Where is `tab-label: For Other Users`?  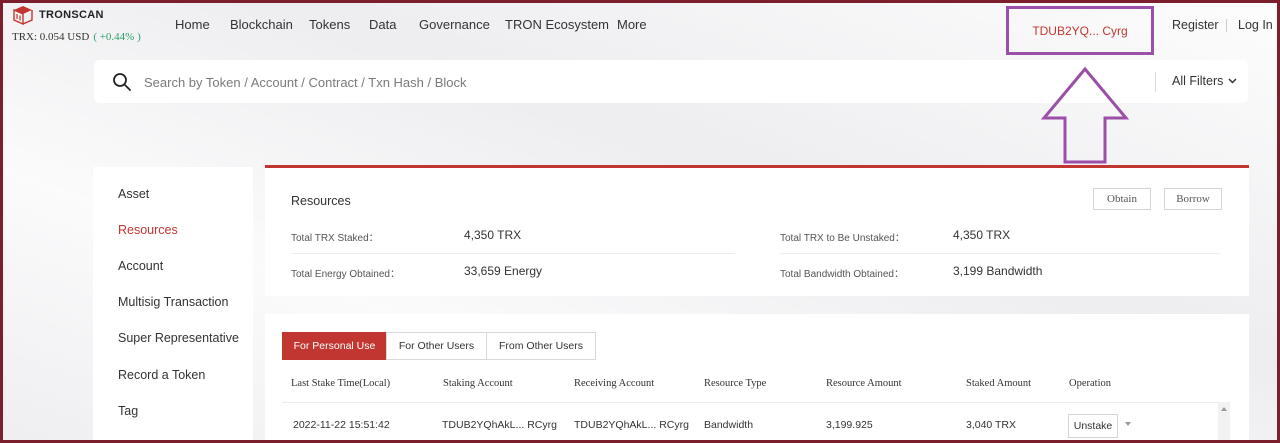
tab-label: For Other Users is located at coordinates (436, 346).